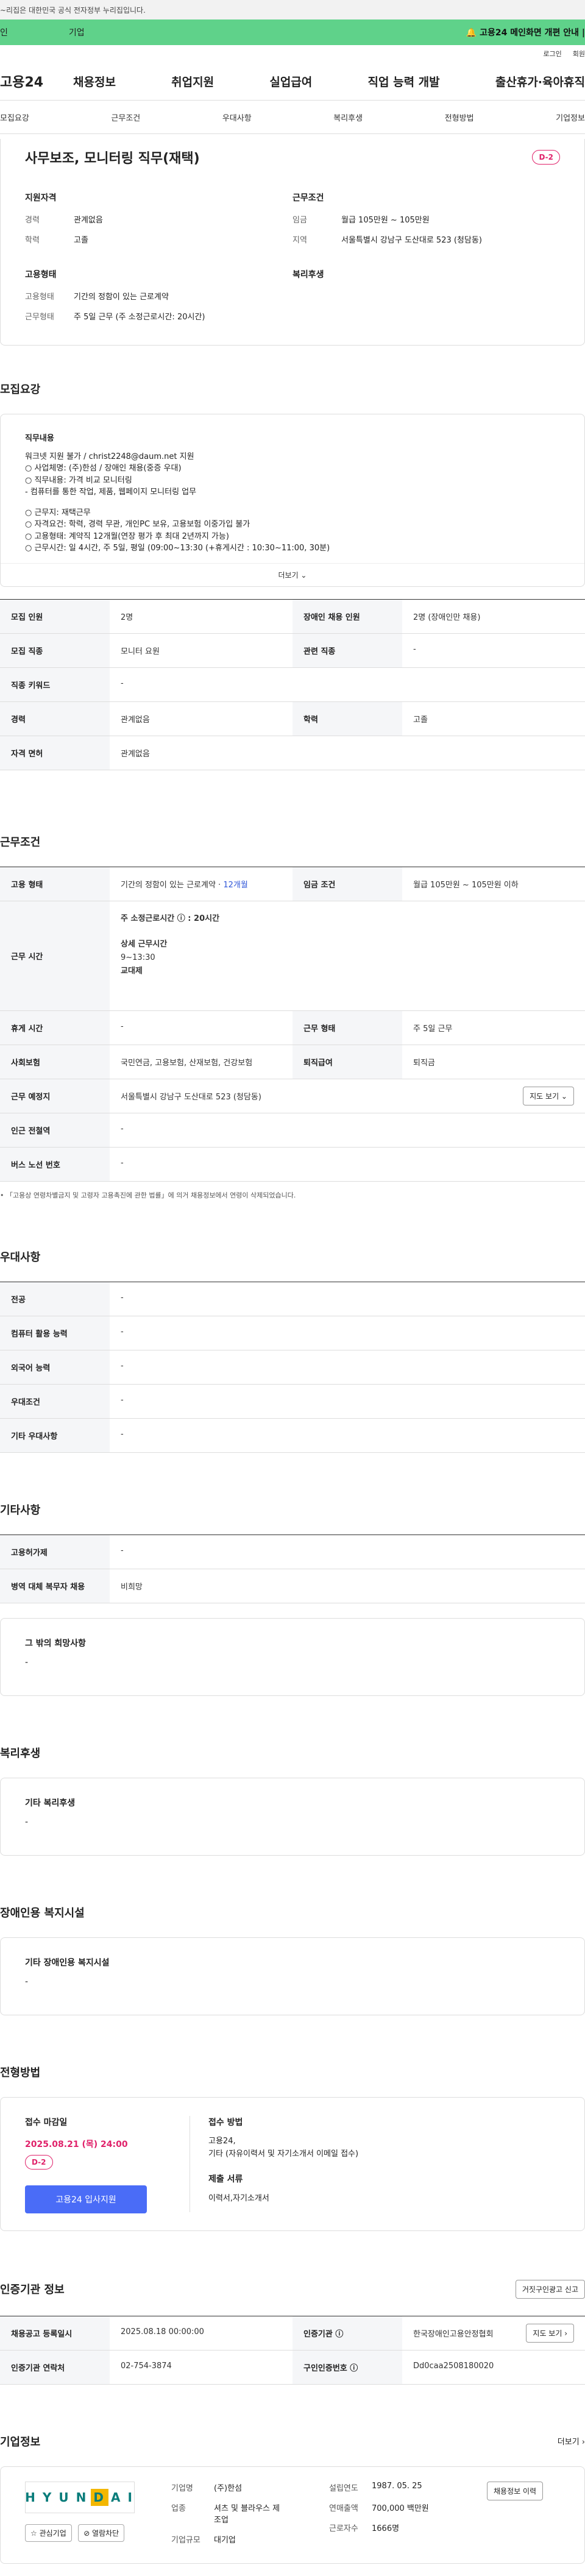 The width and height of the screenshot is (585, 2576). What do you see at coordinates (548, 1096) in the screenshot?
I see `map-button: 지도 보기 ⌄` at bounding box center [548, 1096].